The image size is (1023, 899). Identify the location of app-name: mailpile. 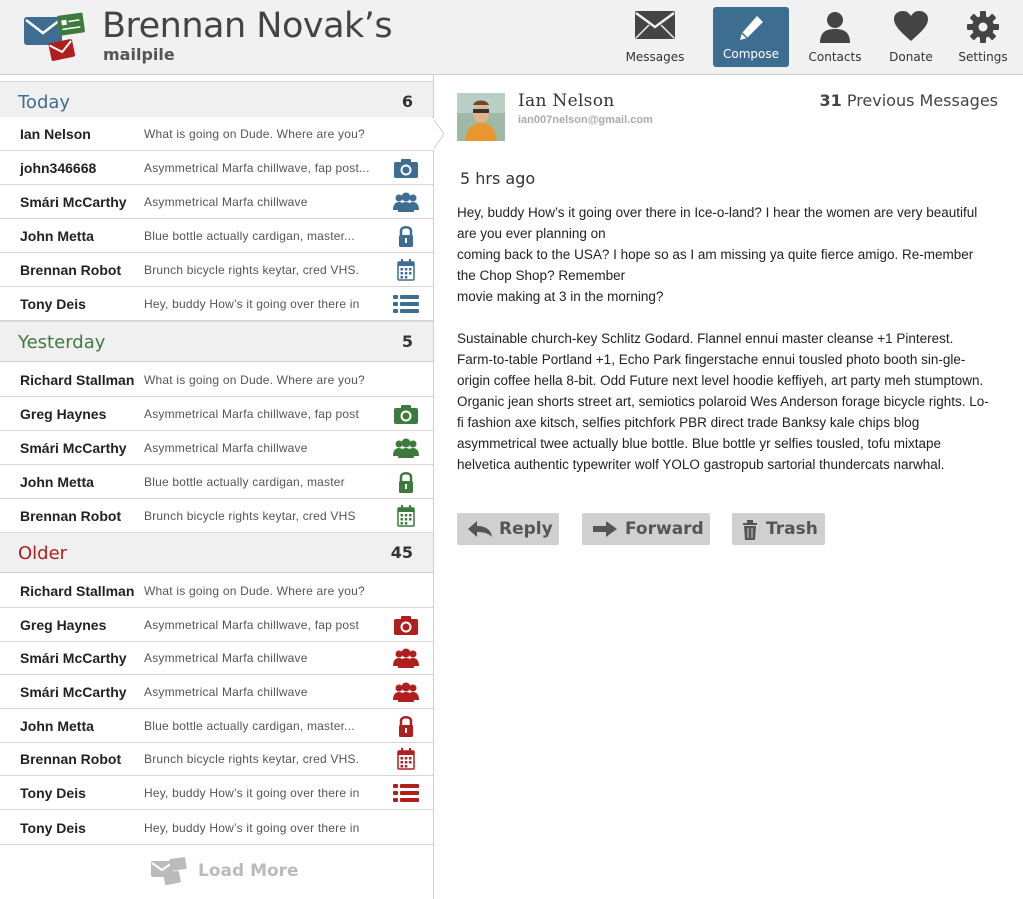
(139, 54).